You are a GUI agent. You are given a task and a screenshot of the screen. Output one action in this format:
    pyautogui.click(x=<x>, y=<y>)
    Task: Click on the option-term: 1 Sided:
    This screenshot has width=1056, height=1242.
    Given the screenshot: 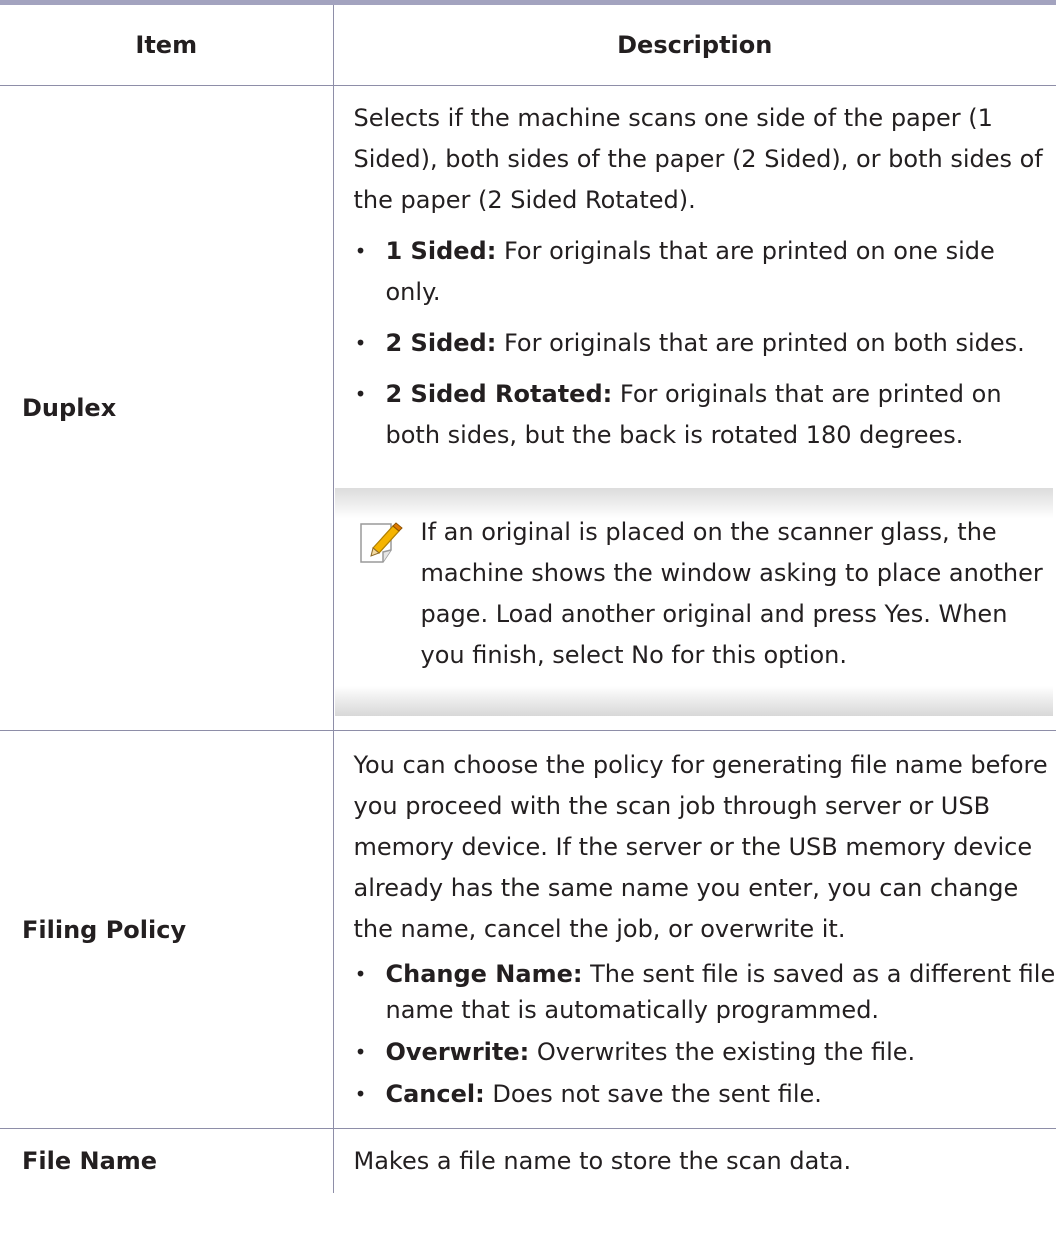 What is the action you would take?
    pyautogui.click(x=441, y=251)
    